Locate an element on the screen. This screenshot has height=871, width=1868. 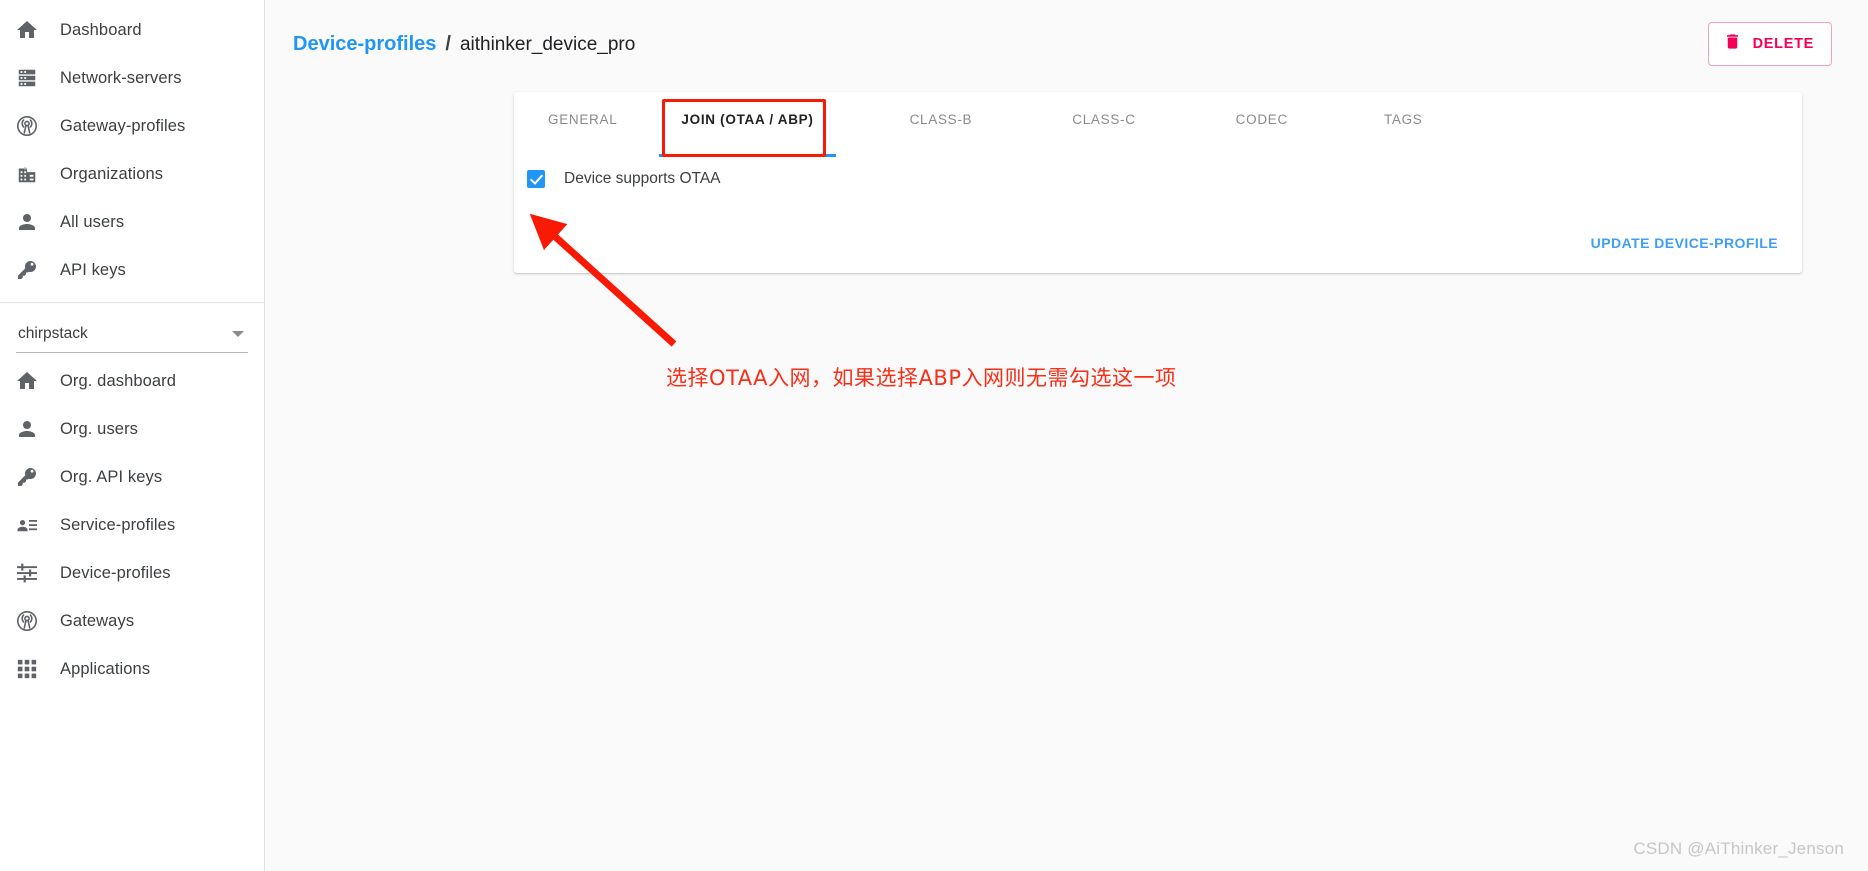
sidebar-item-org-dashboard: Org. dashboard is located at coordinates (132, 381).